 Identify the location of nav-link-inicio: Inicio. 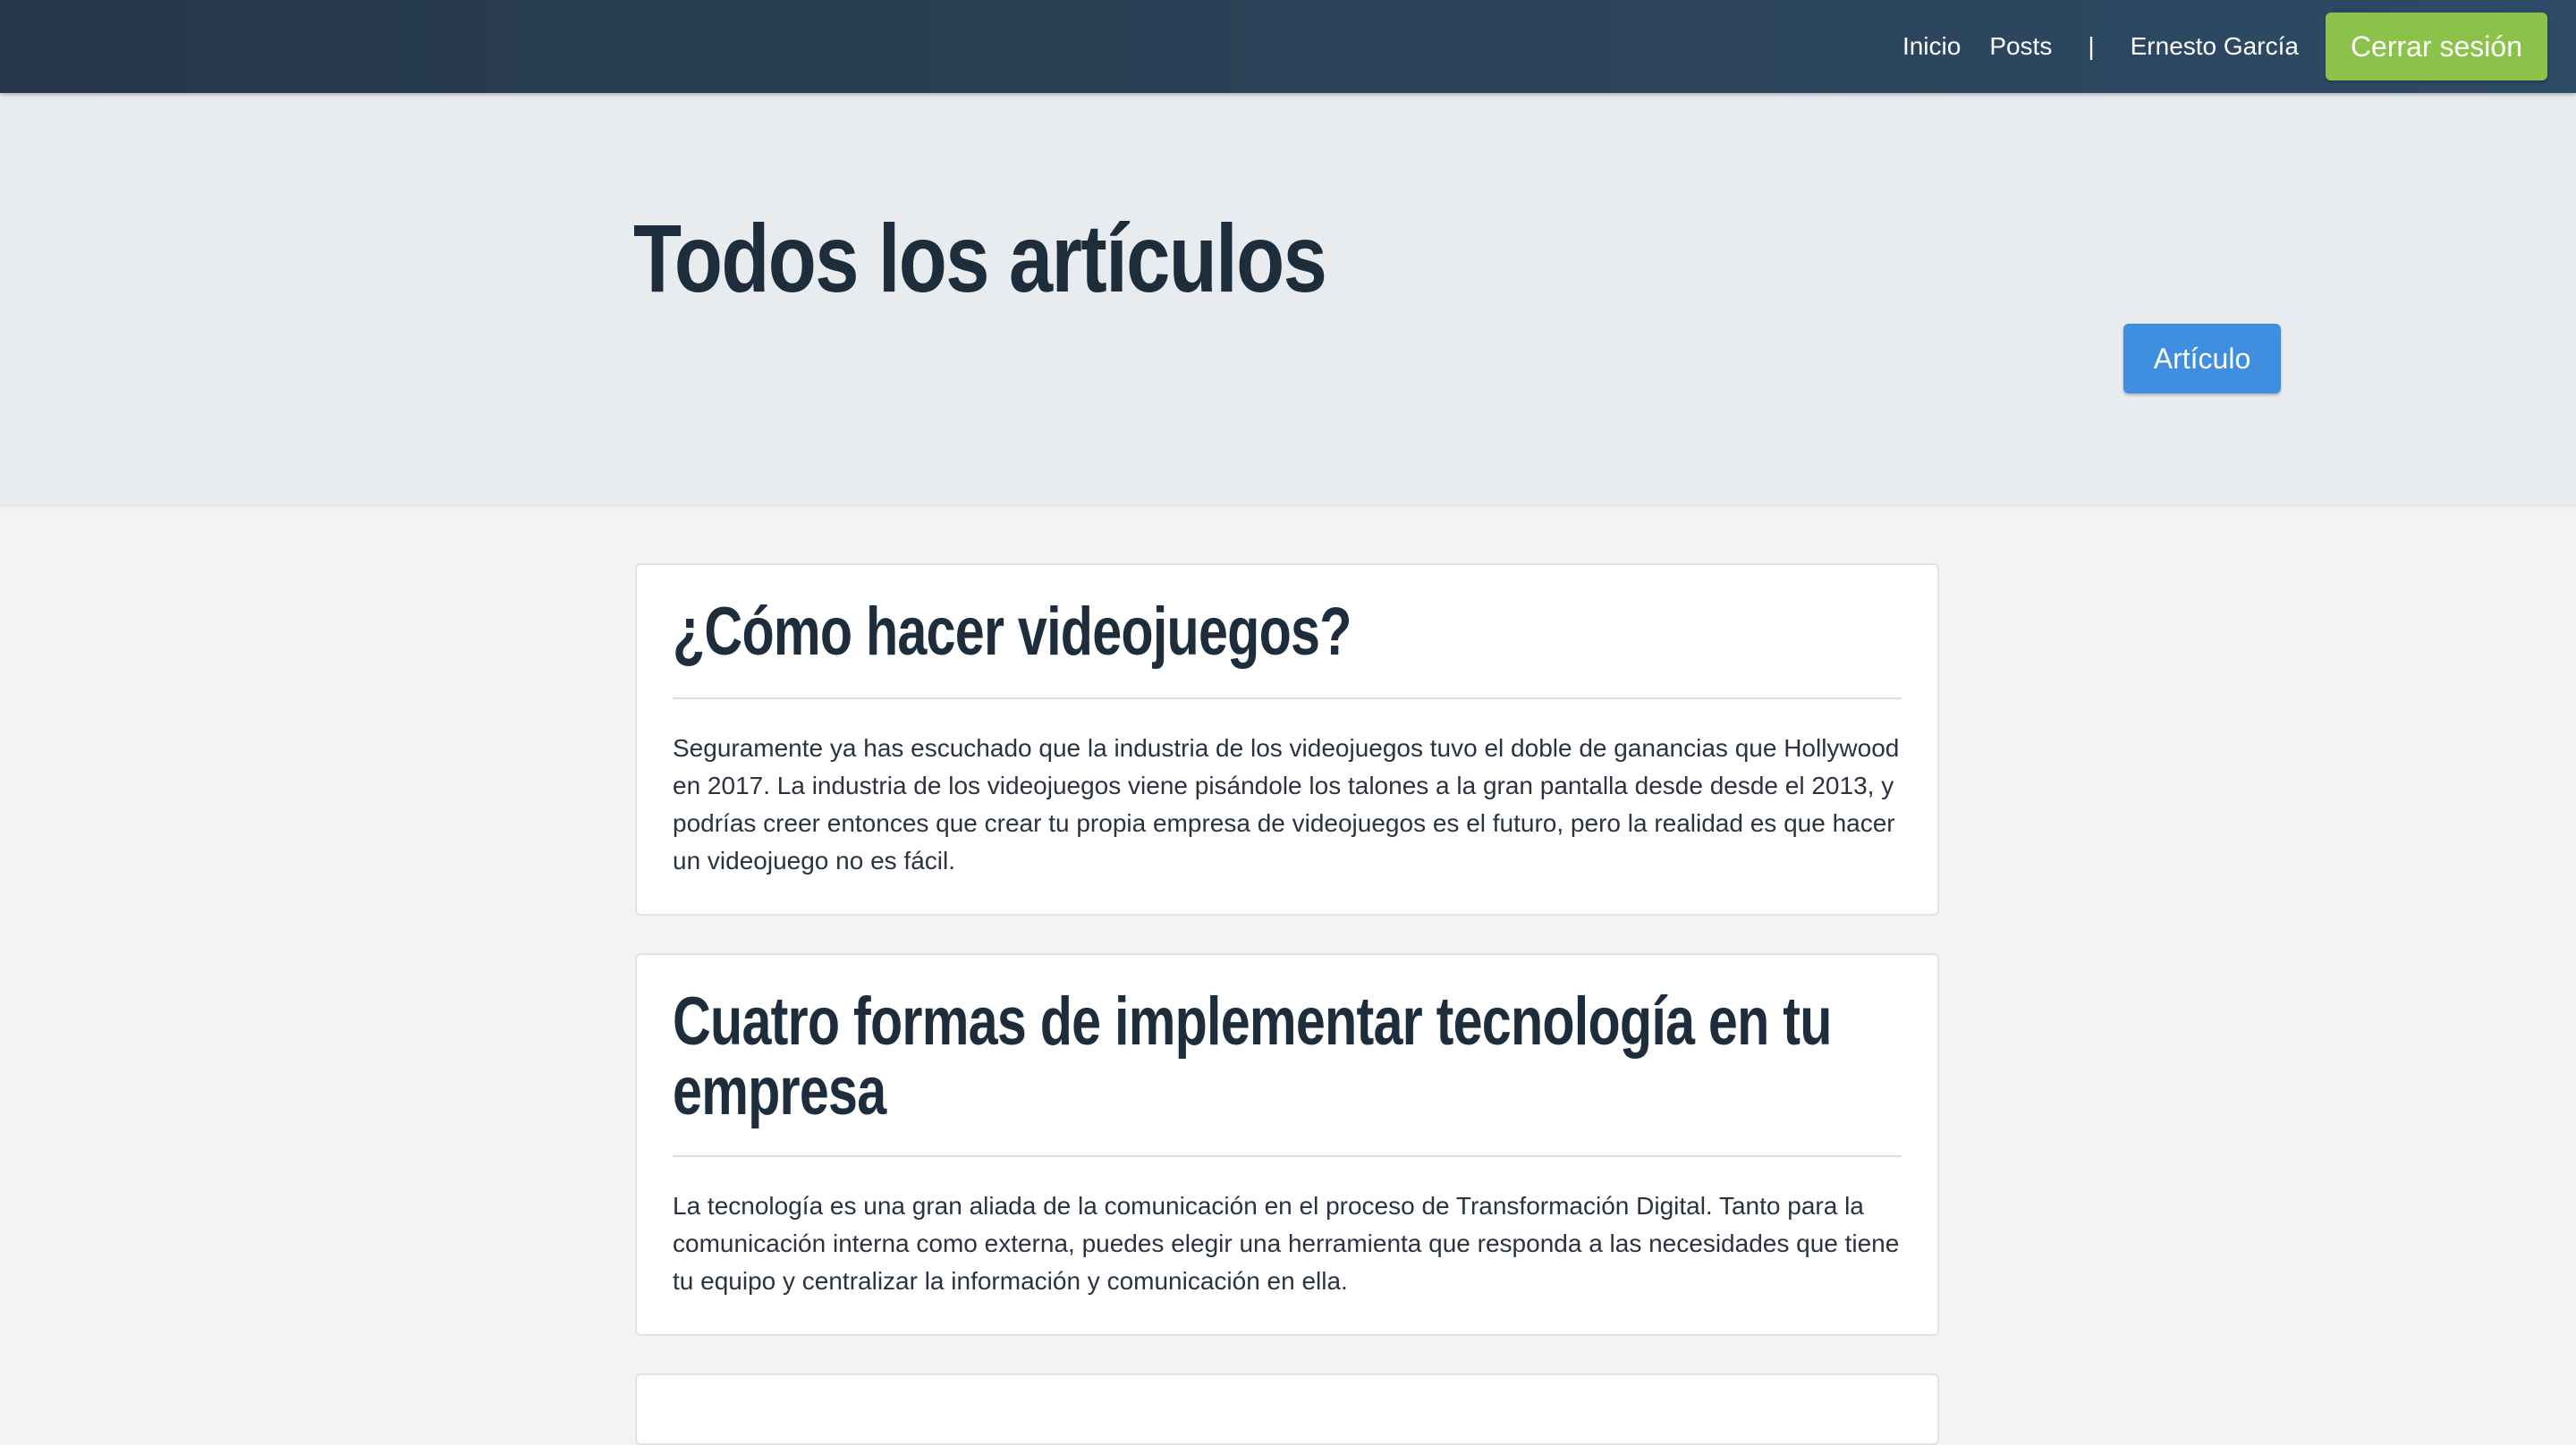
(1931, 46).